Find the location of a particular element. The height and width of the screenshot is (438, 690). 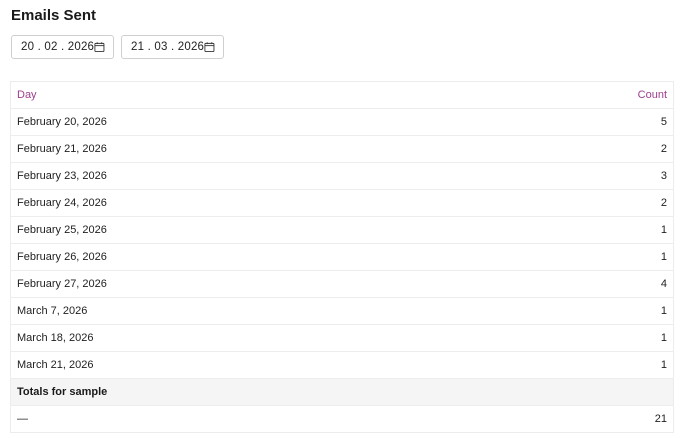

table-row: March 7, 2026 1 is located at coordinates (342, 311).